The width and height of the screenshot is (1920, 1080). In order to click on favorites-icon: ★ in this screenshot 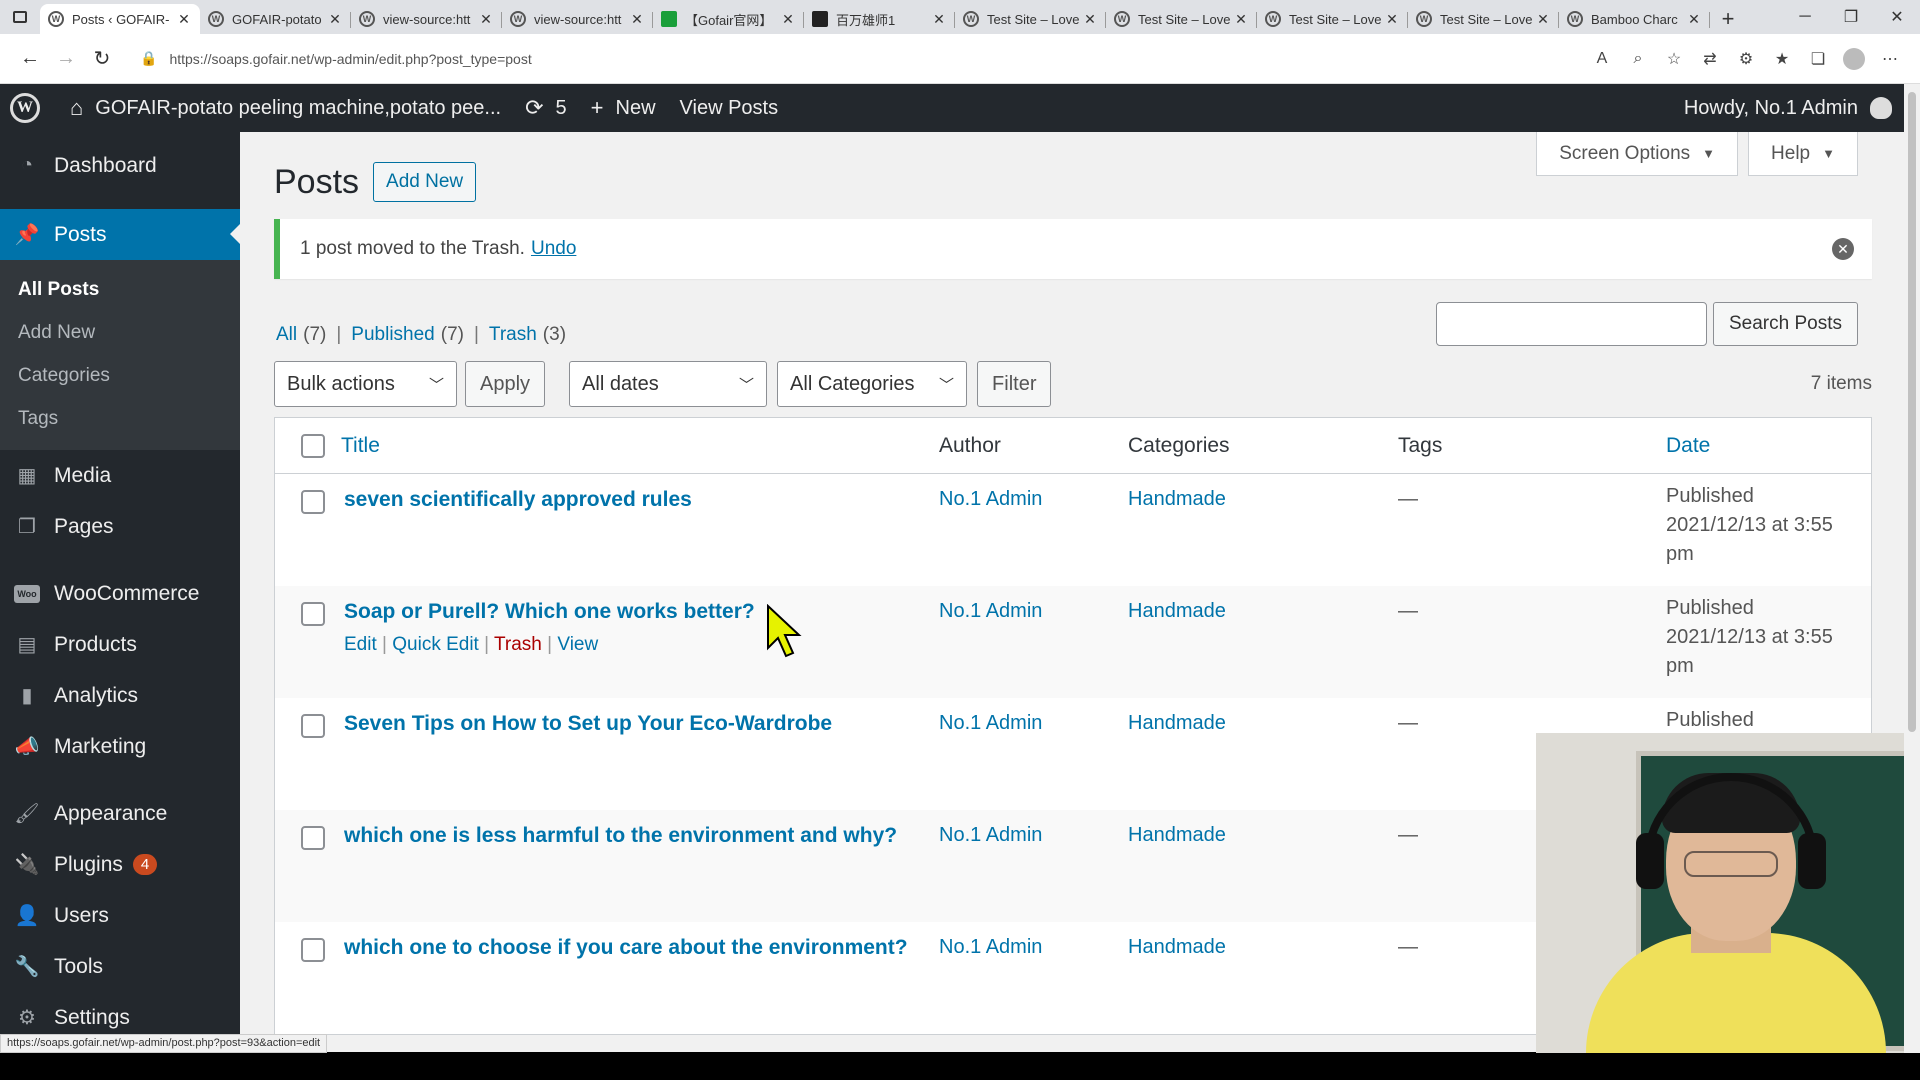, I will do `click(1782, 59)`.